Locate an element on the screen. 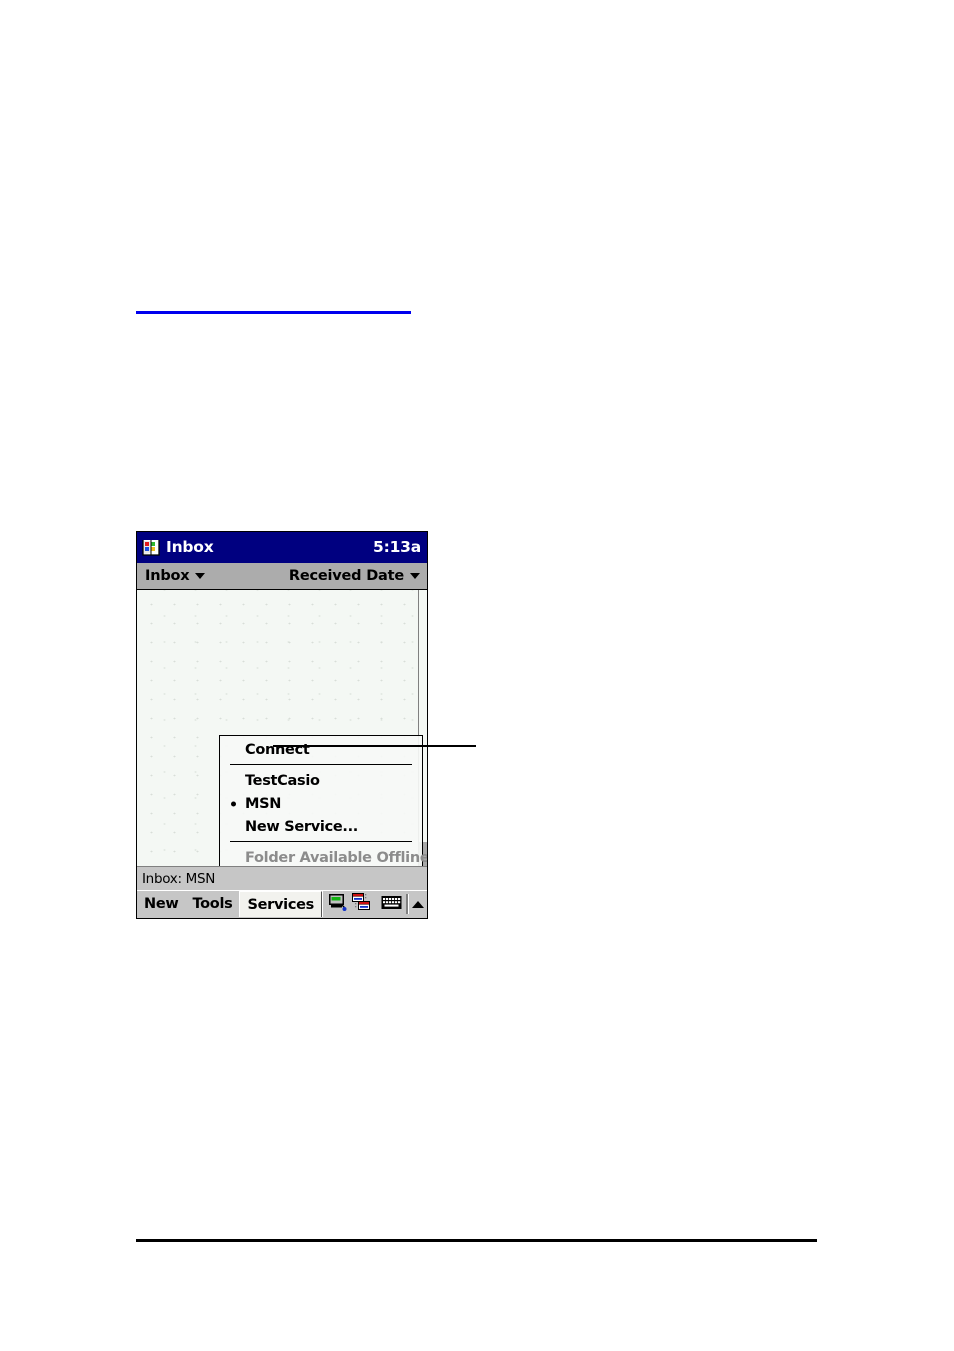 The image size is (954, 1351). sort-dropdown-label: Received Date is located at coordinates (346, 576).